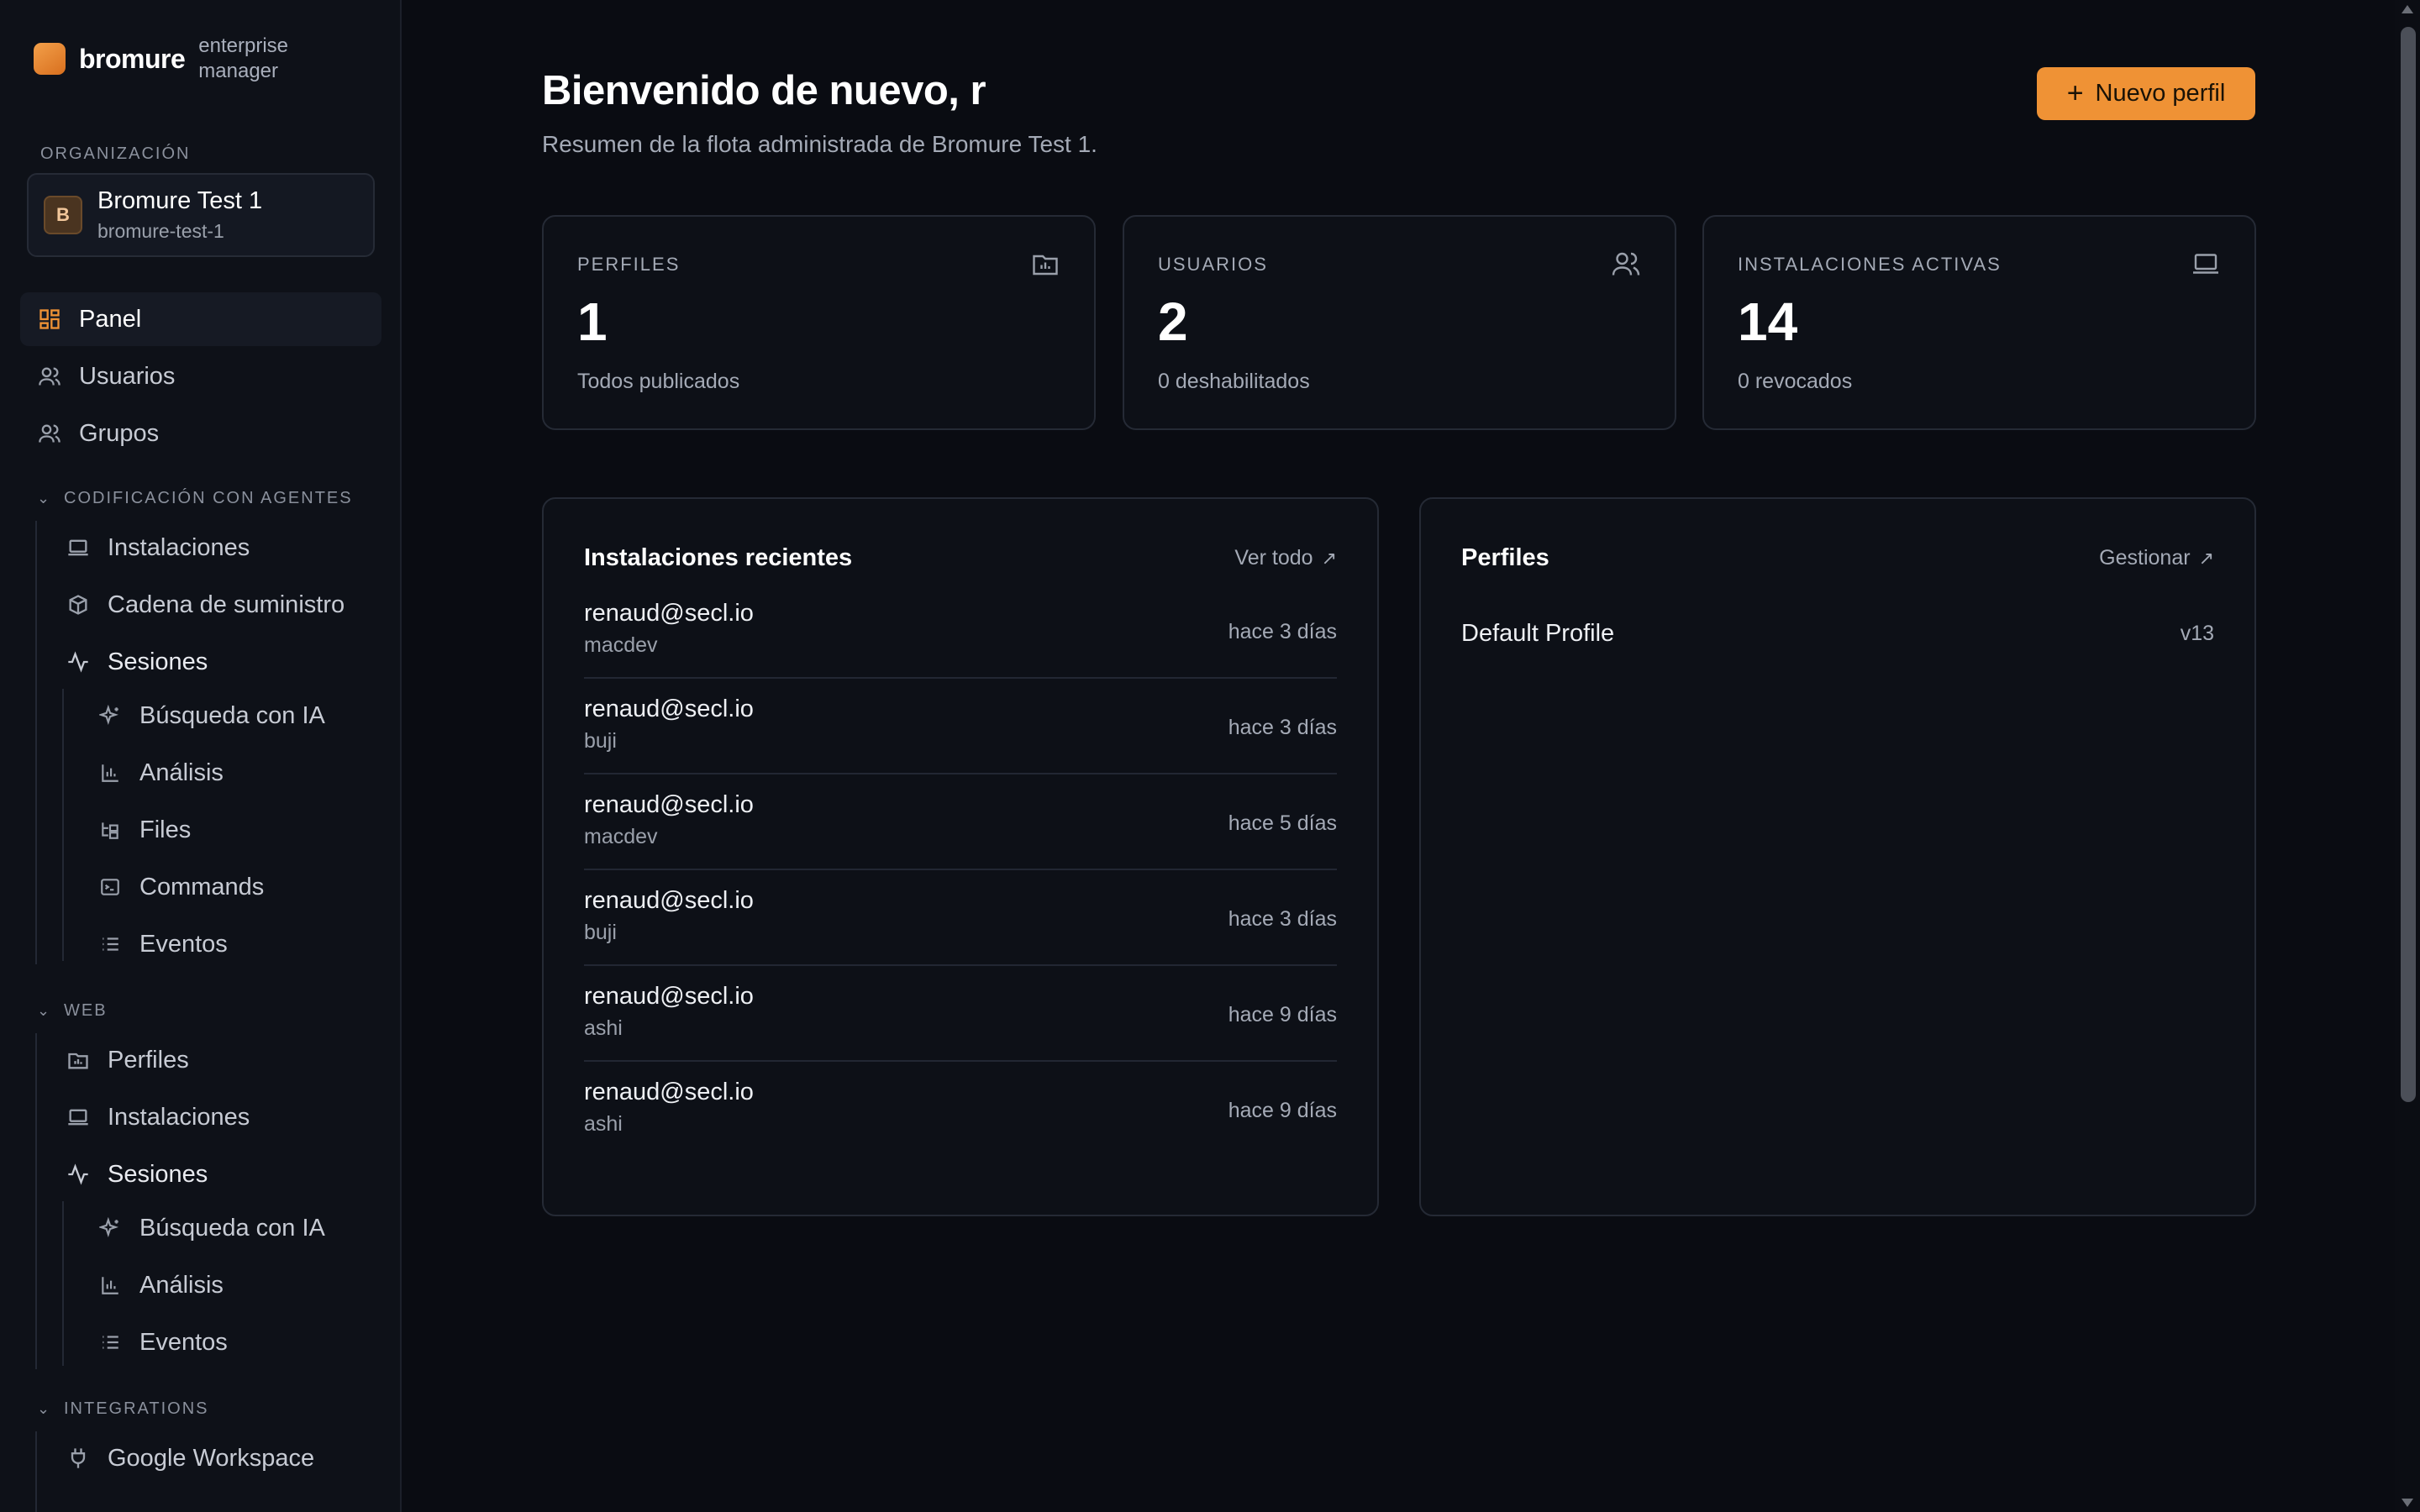  I want to click on sidebar-item-label: Commands, so click(202, 886).